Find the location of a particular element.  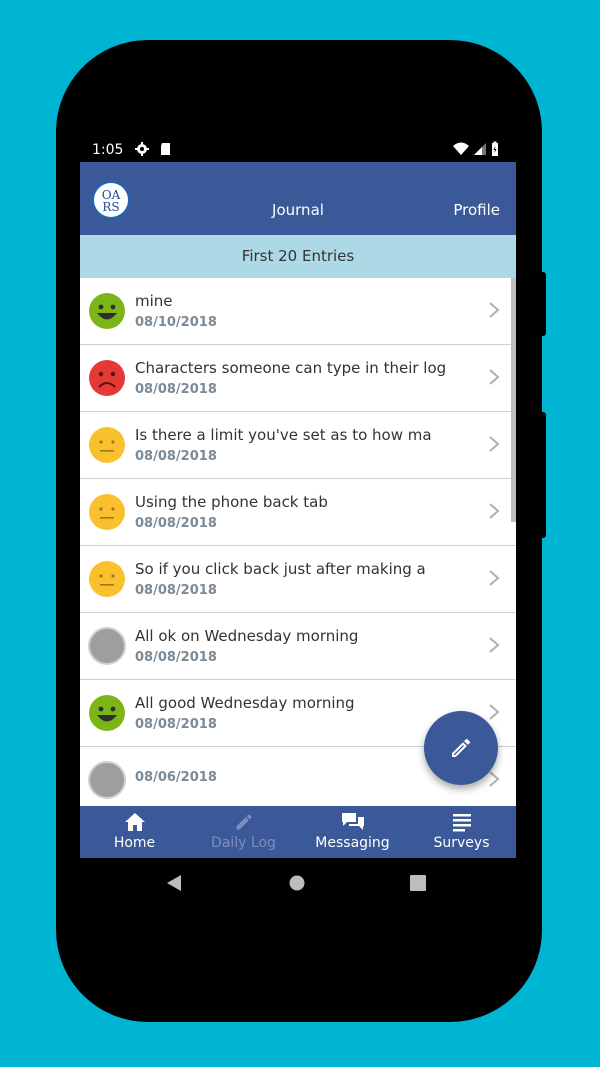

nav-surveys: Surveys is located at coordinates (461, 832).